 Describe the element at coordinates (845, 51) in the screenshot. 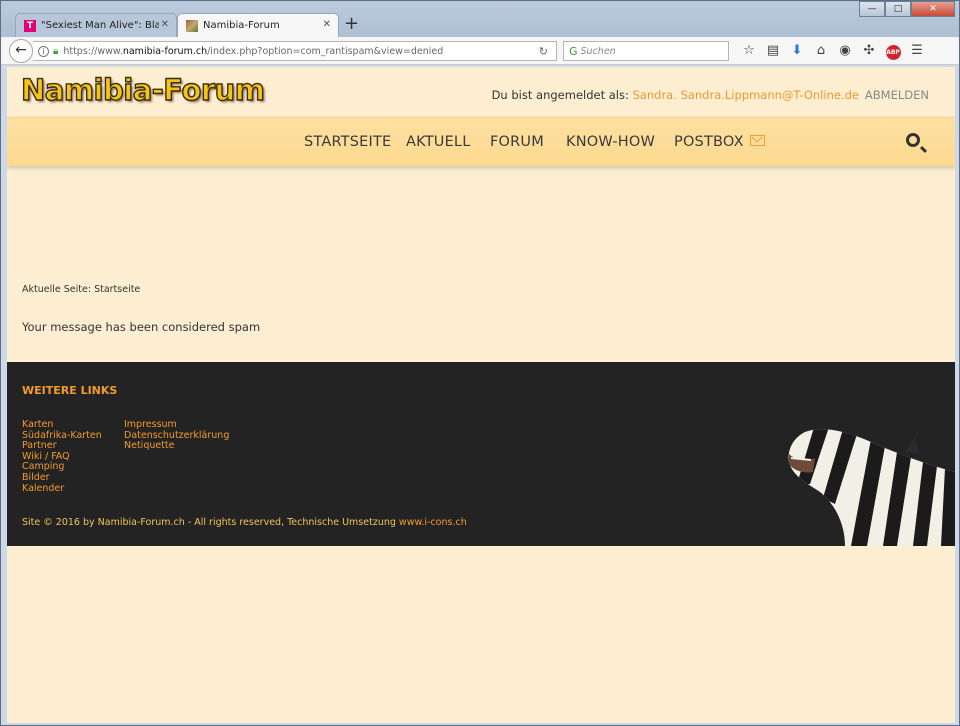

I see `pocket-icon: ◉` at that location.